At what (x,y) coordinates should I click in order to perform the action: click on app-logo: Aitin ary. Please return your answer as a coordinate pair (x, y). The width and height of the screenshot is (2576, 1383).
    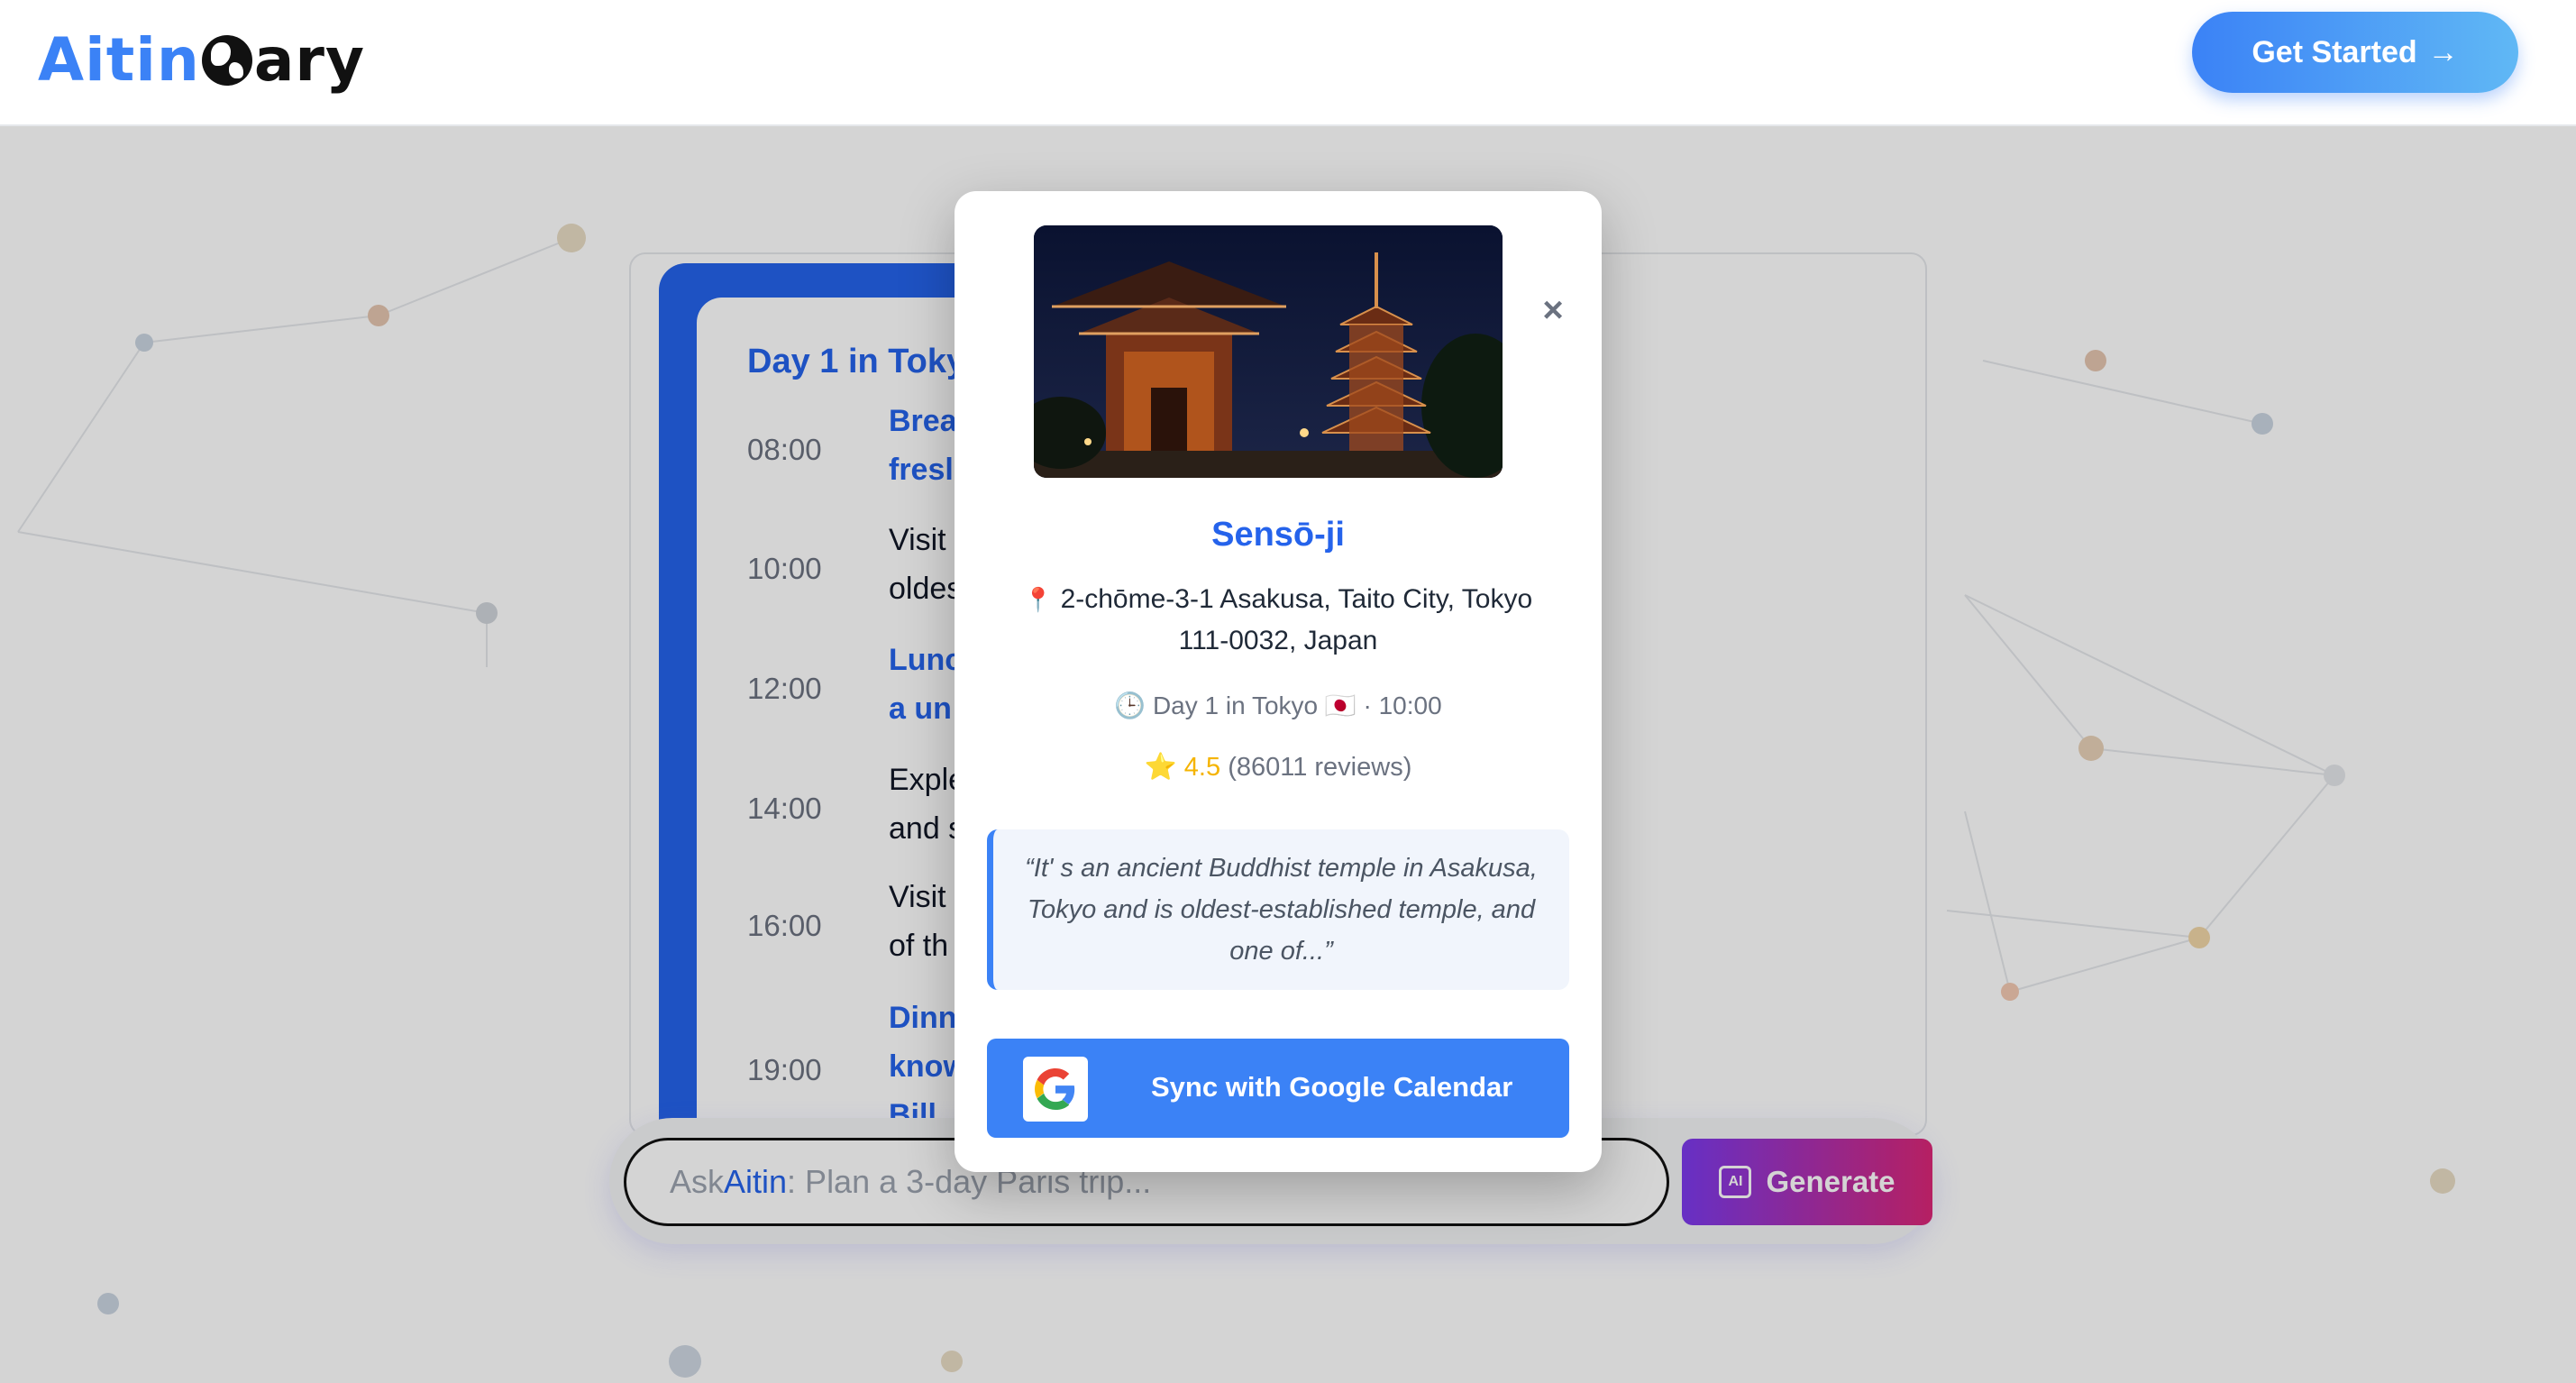
    Looking at the image, I should click on (201, 60).